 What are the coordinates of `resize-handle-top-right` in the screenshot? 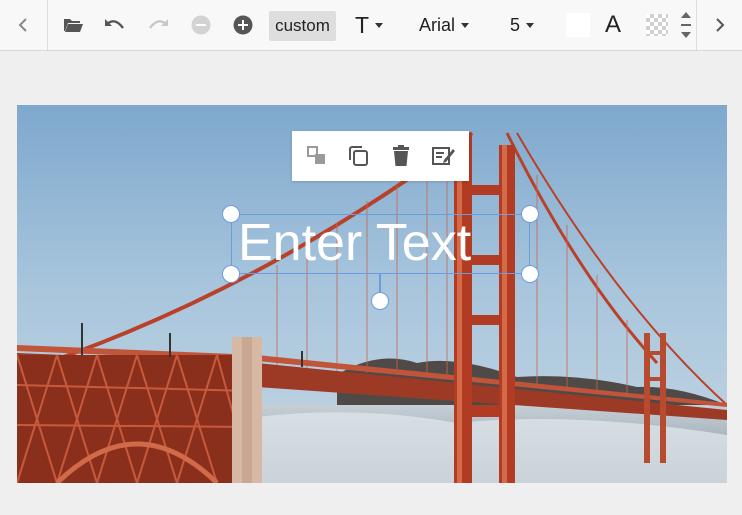 It's located at (530, 214).